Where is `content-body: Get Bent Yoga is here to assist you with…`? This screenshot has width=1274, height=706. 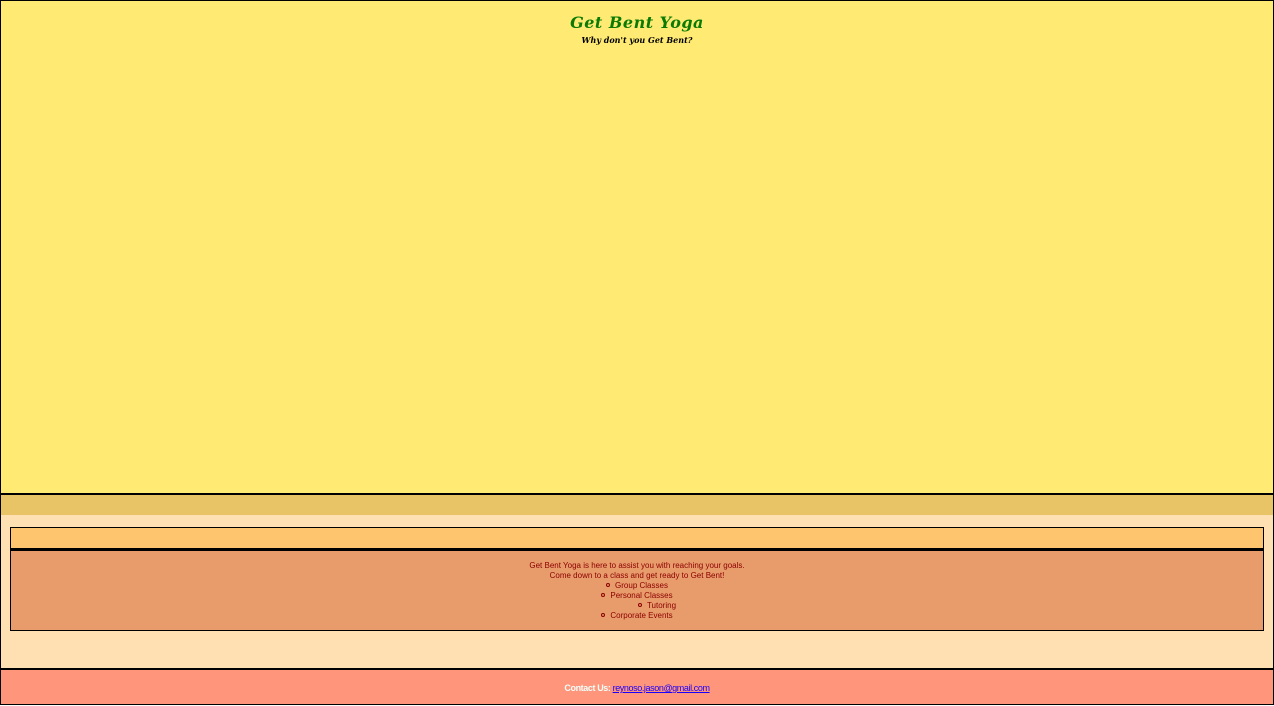 content-body: Get Bent Yoga is here to assist you with… is located at coordinates (637, 590).